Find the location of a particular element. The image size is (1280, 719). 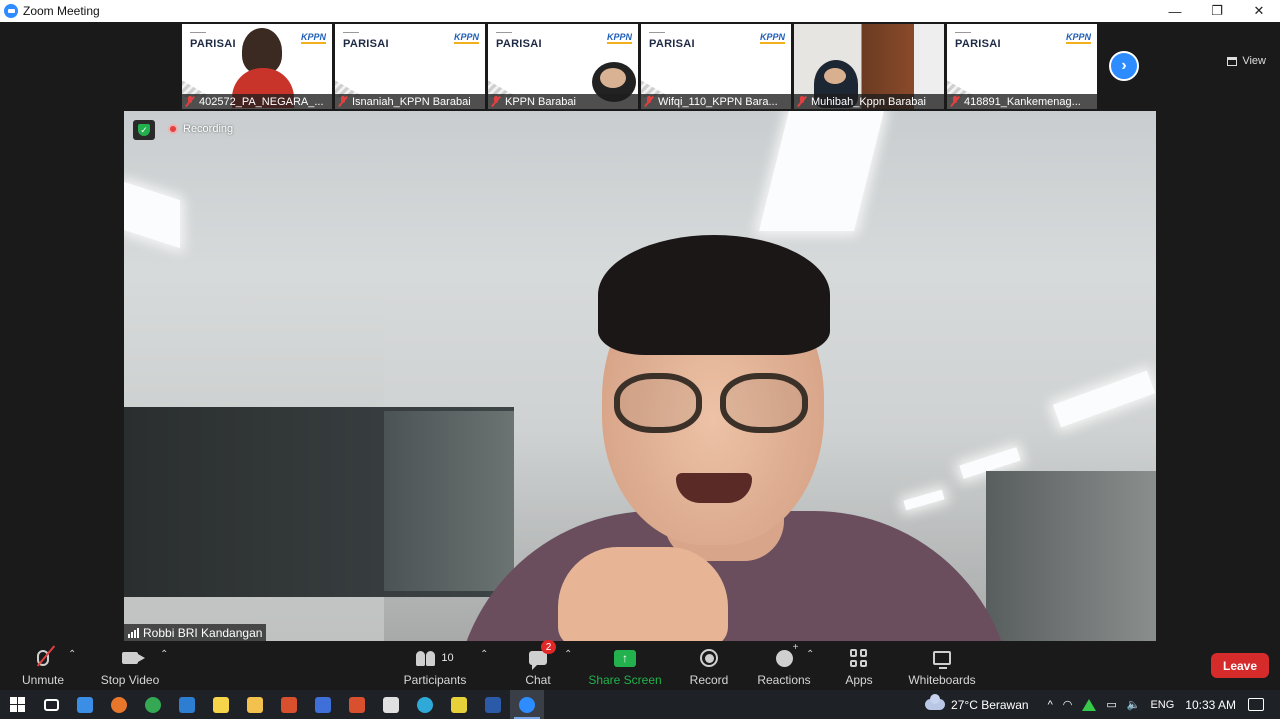

app-orange-2-icon is located at coordinates (357, 704).